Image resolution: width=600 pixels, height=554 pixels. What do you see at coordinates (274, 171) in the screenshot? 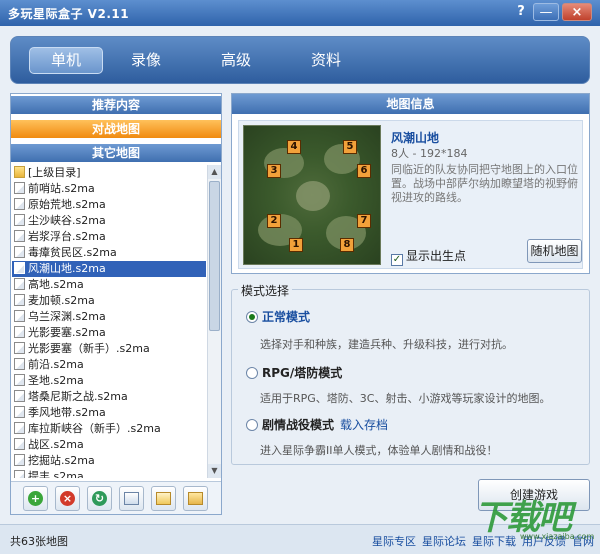
I see `spawn-point-marker: 3` at bounding box center [274, 171].